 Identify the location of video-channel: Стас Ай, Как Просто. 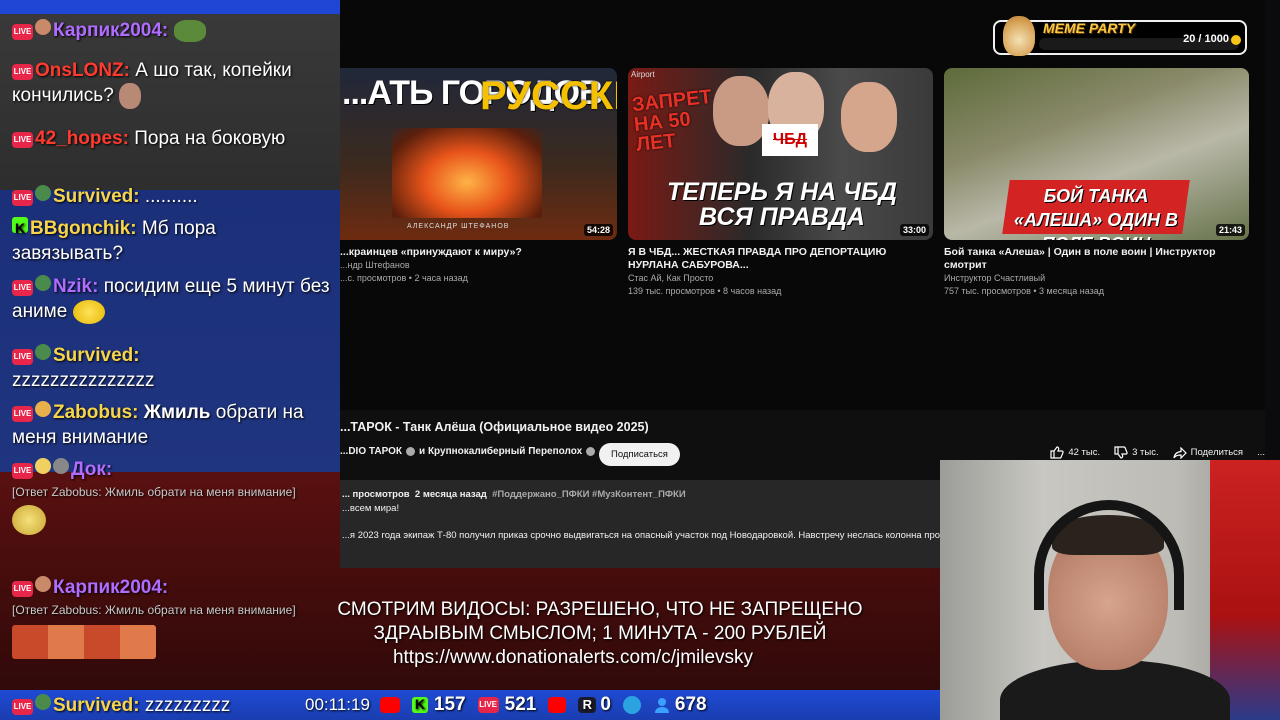
(780, 278).